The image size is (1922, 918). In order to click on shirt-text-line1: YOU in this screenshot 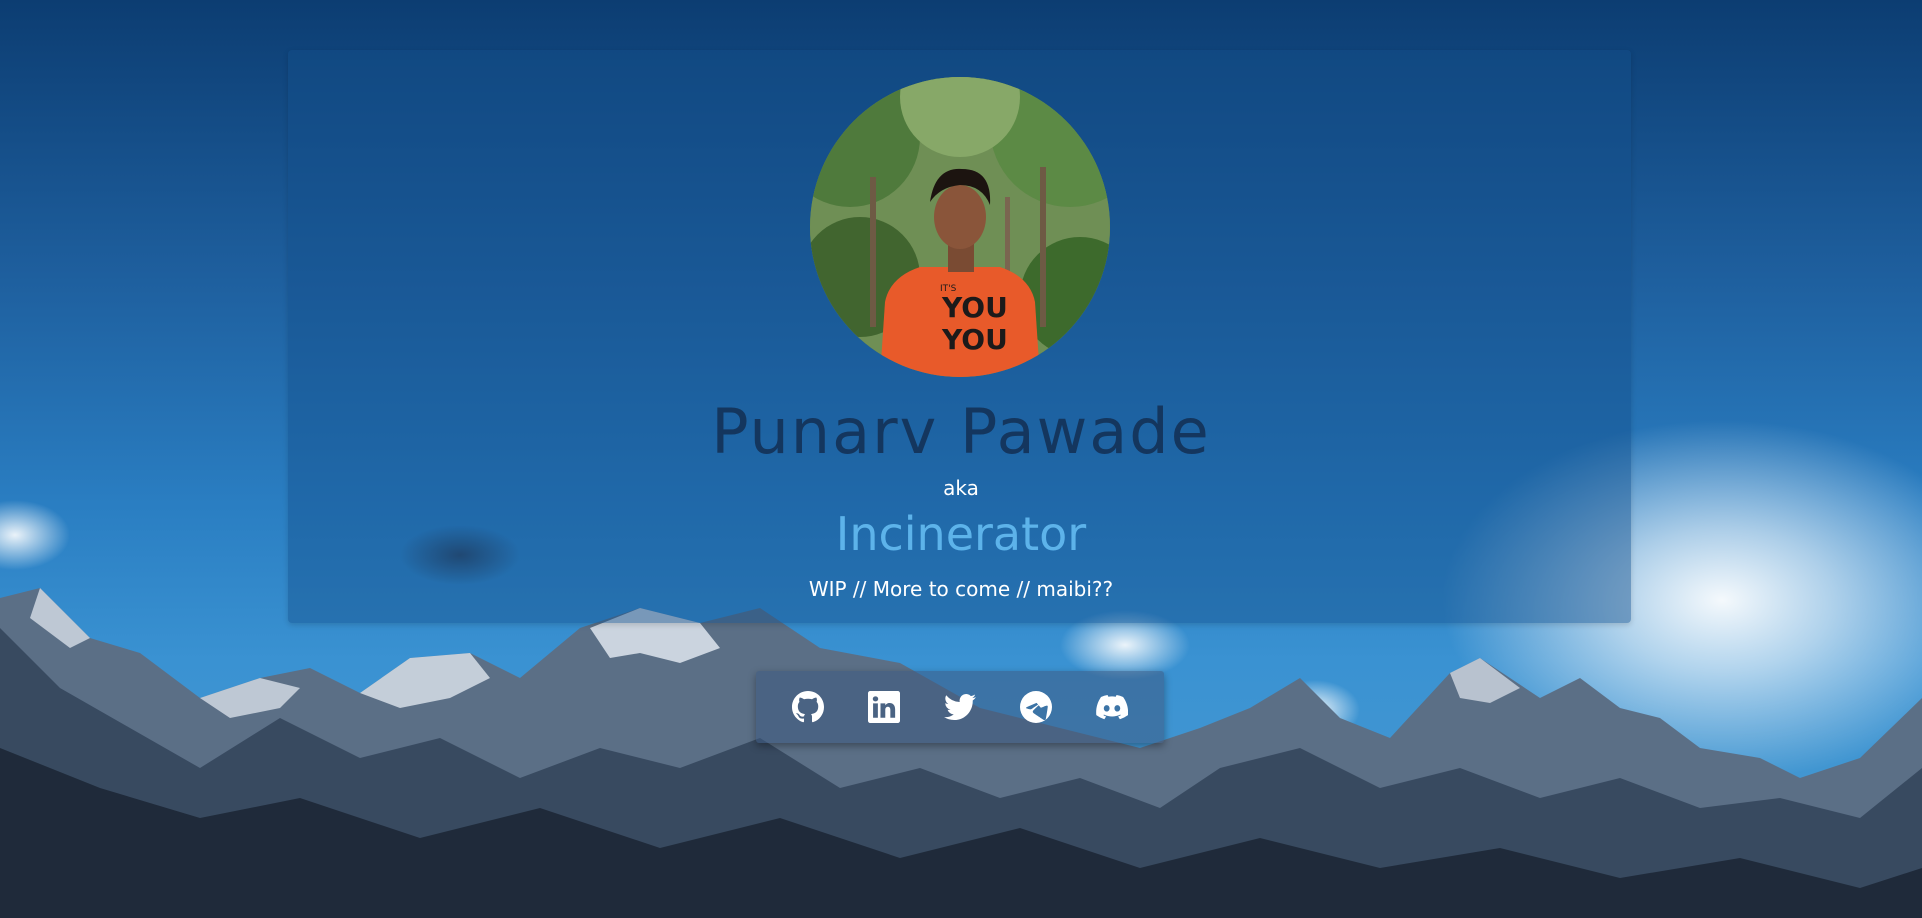, I will do `click(974, 307)`.